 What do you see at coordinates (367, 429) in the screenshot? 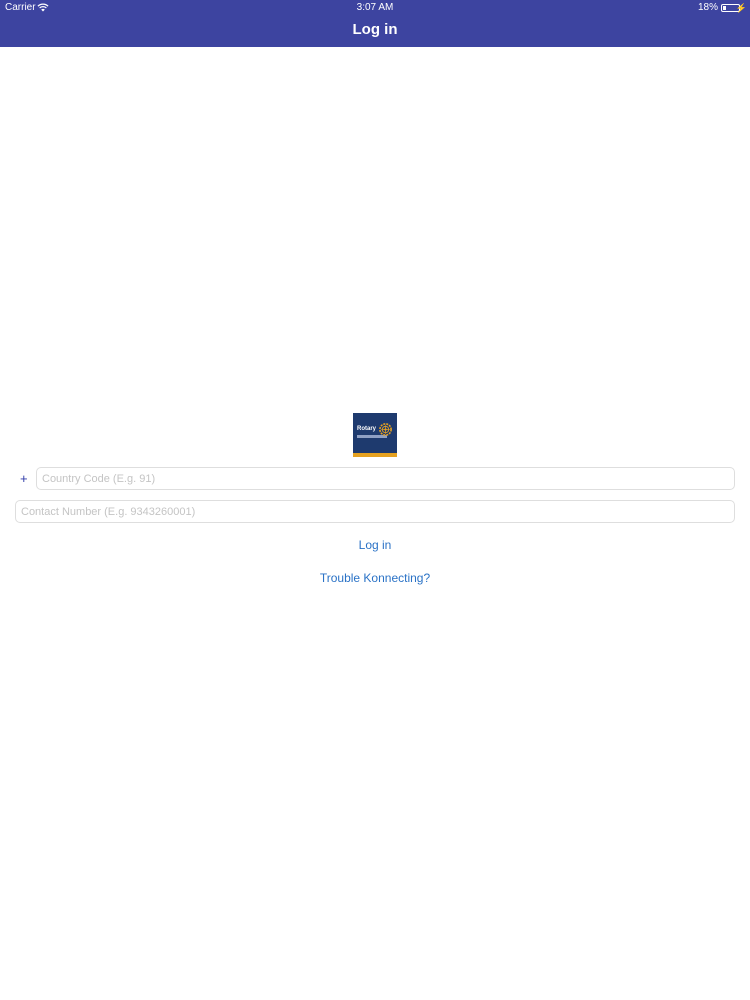
I see `logo-wordmark: Rotary` at bounding box center [367, 429].